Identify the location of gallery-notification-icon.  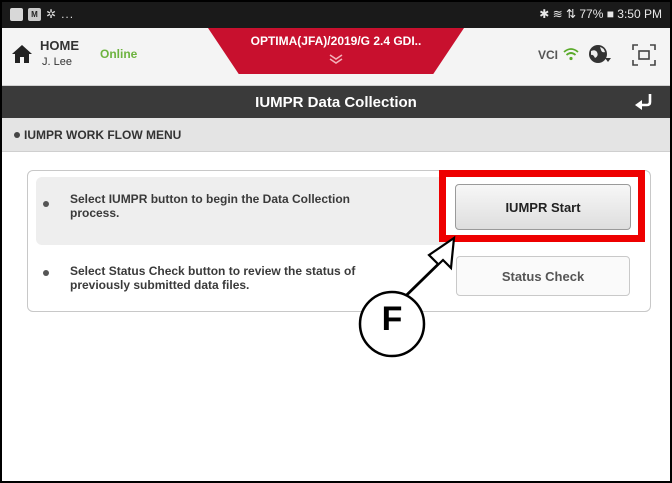
(16, 14).